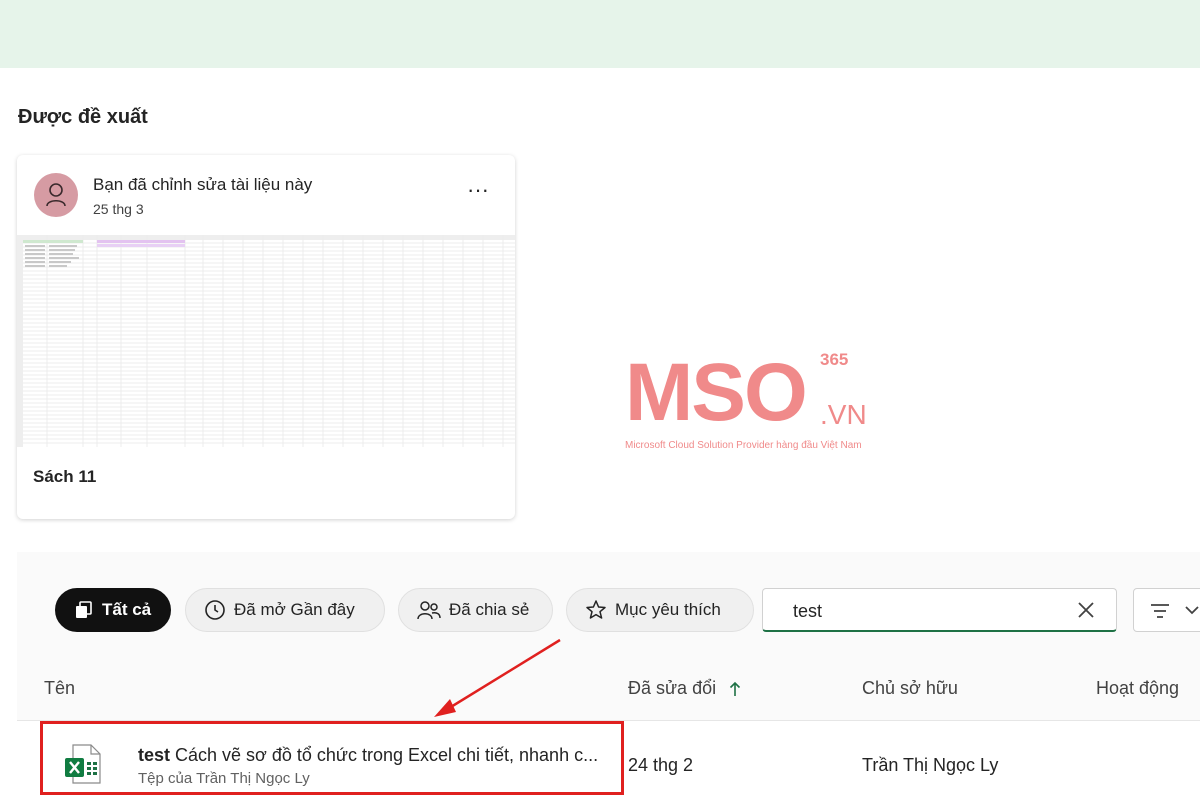 The image size is (1200, 800). What do you see at coordinates (928, 611) in the screenshot?
I see `search-input` at bounding box center [928, 611].